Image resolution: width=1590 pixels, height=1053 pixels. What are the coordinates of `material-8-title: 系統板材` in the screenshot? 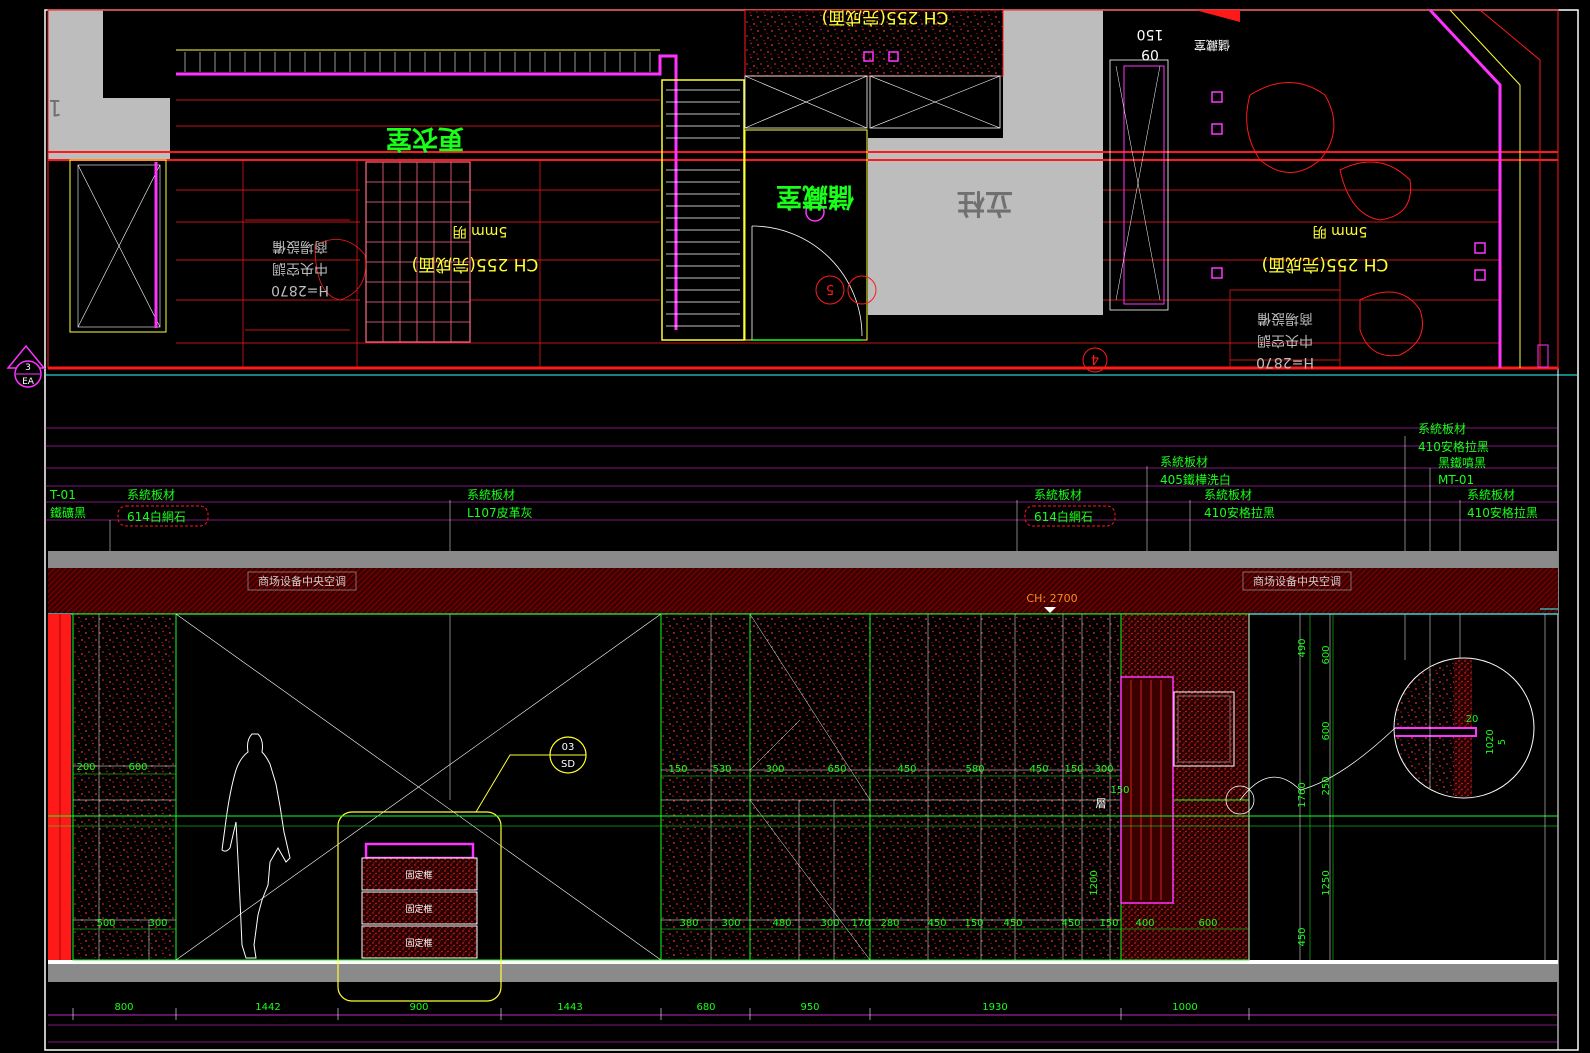 It's located at (1491, 495).